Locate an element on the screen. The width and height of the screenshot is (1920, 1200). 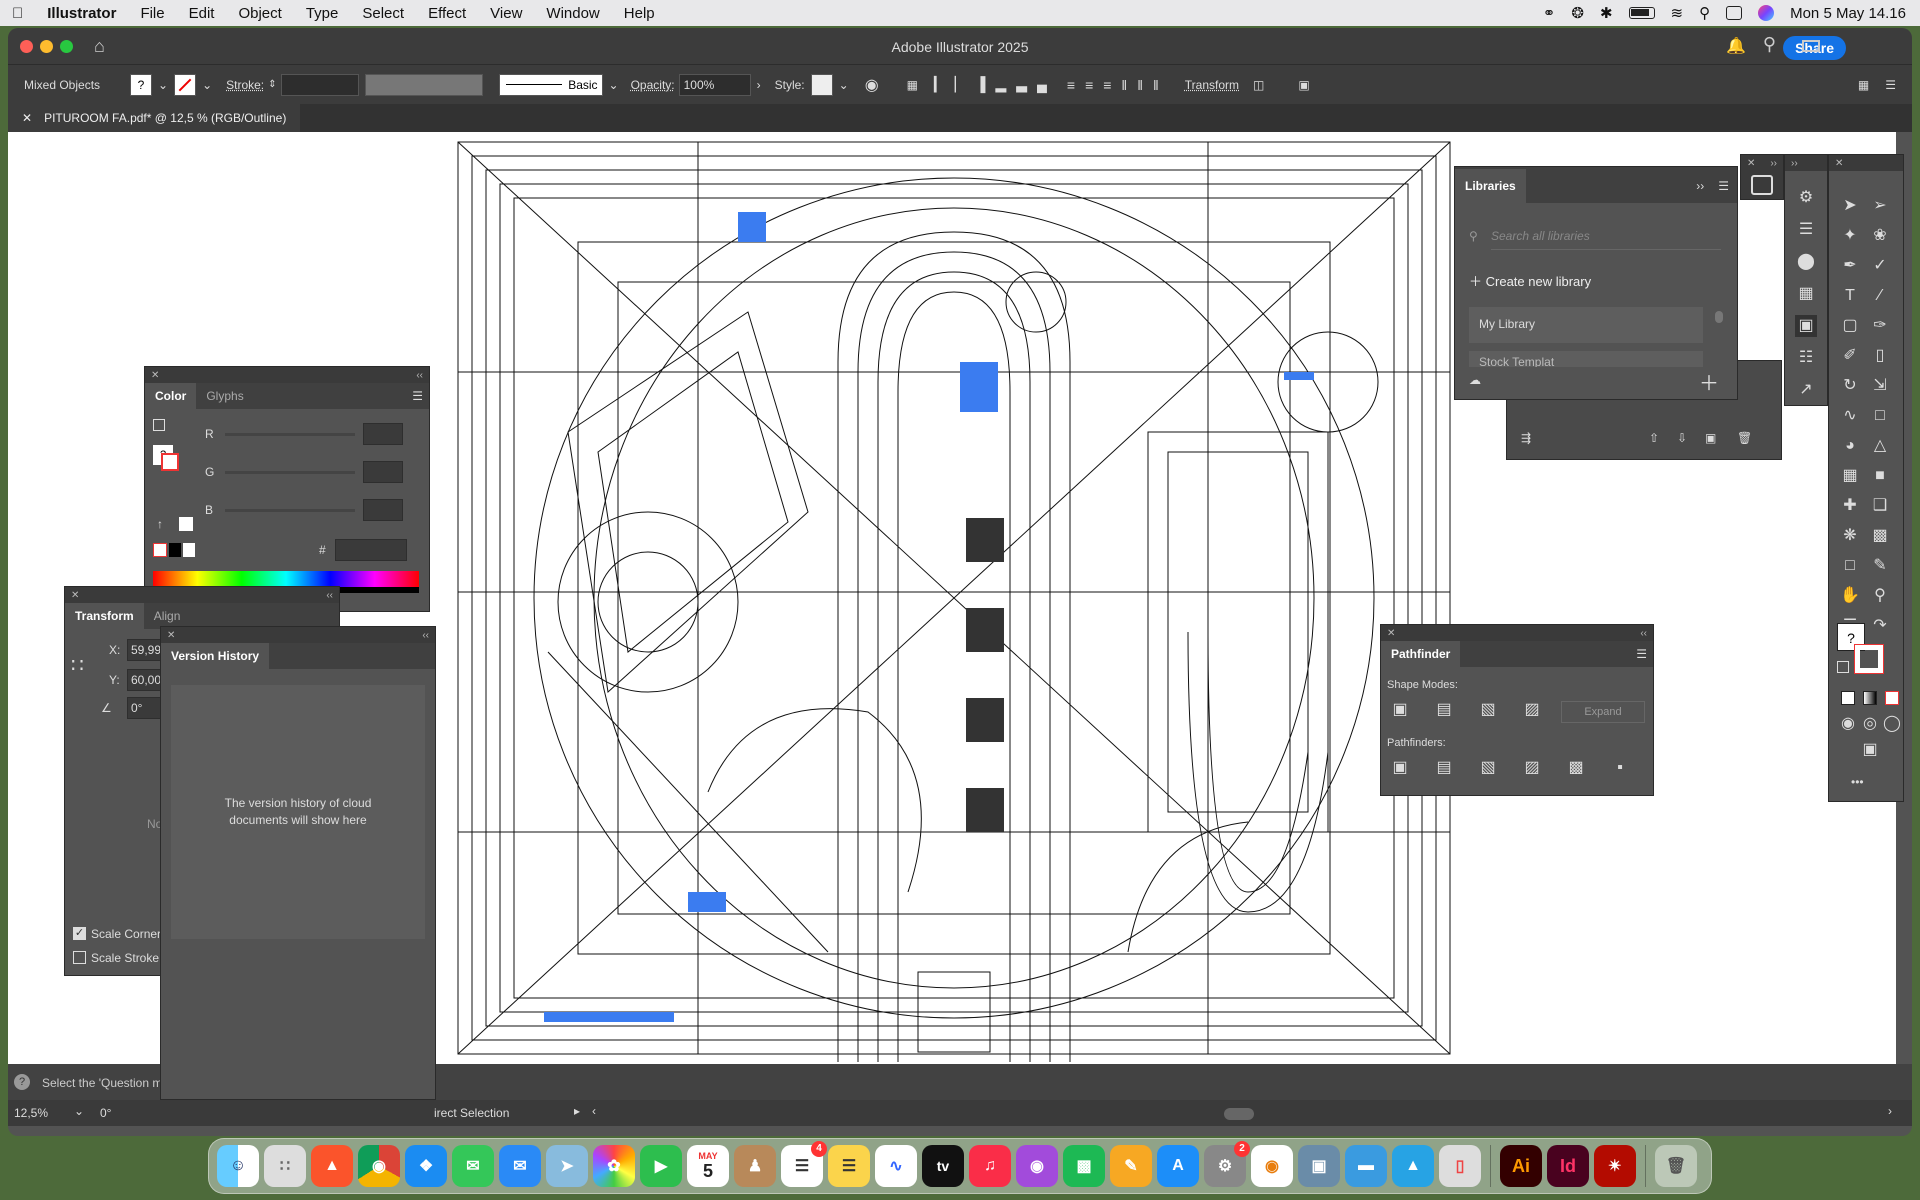
draw-normal-icon: ◉ is located at coordinates (1848, 724).